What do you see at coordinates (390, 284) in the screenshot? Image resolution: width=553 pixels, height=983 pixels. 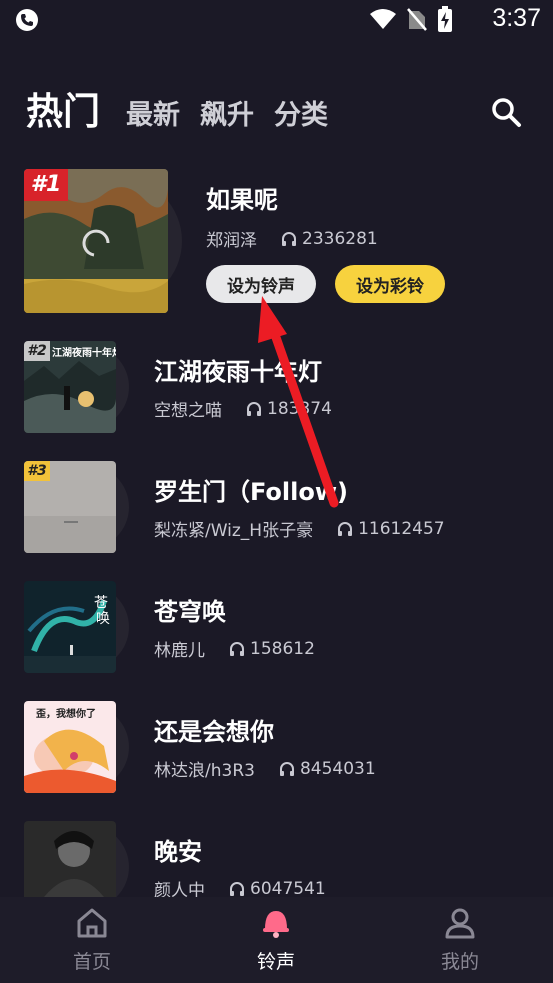 I see `set-color-ringtone-button: 设为彩铃` at bounding box center [390, 284].